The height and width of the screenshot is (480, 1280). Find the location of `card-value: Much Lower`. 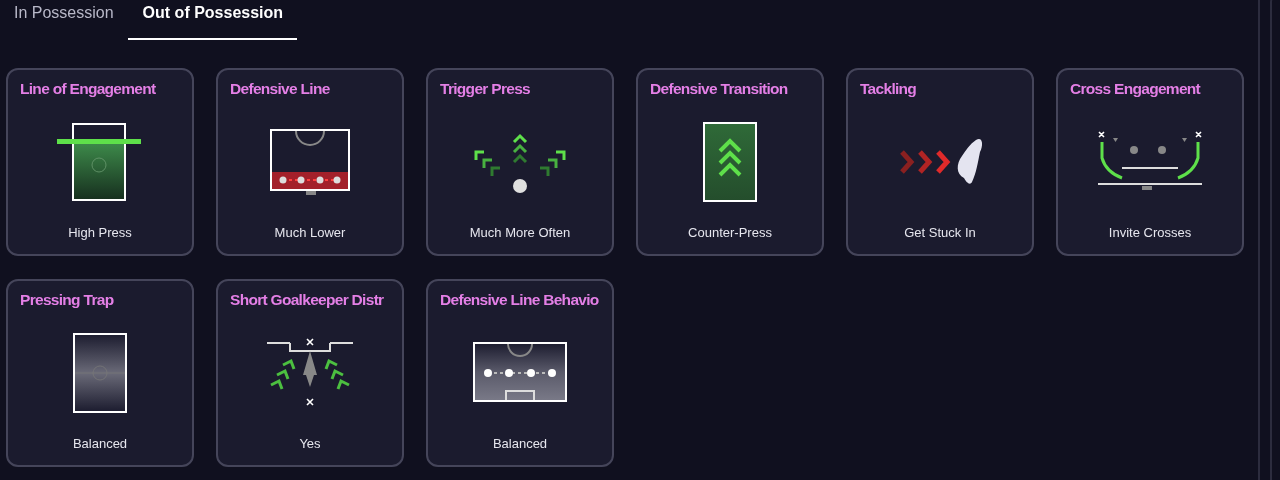

card-value: Much Lower is located at coordinates (310, 232).